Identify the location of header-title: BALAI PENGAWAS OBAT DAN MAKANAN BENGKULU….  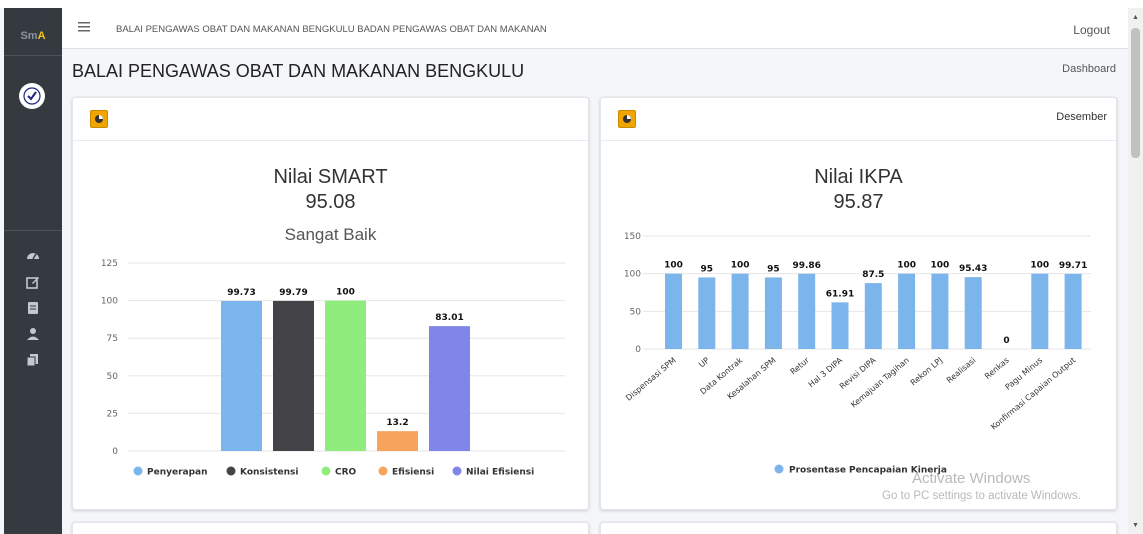
(331, 29).